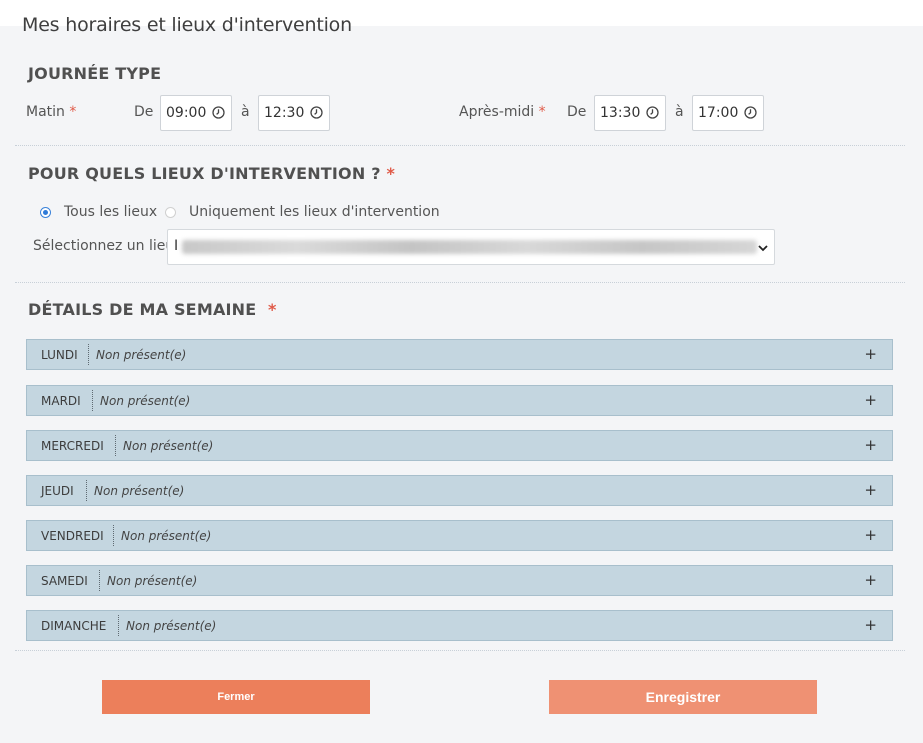 The height and width of the screenshot is (743, 923). What do you see at coordinates (314, 212) in the screenshot?
I see `radio-intervention-locations-label: Uniquement les lieux d'intervention` at bounding box center [314, 212].